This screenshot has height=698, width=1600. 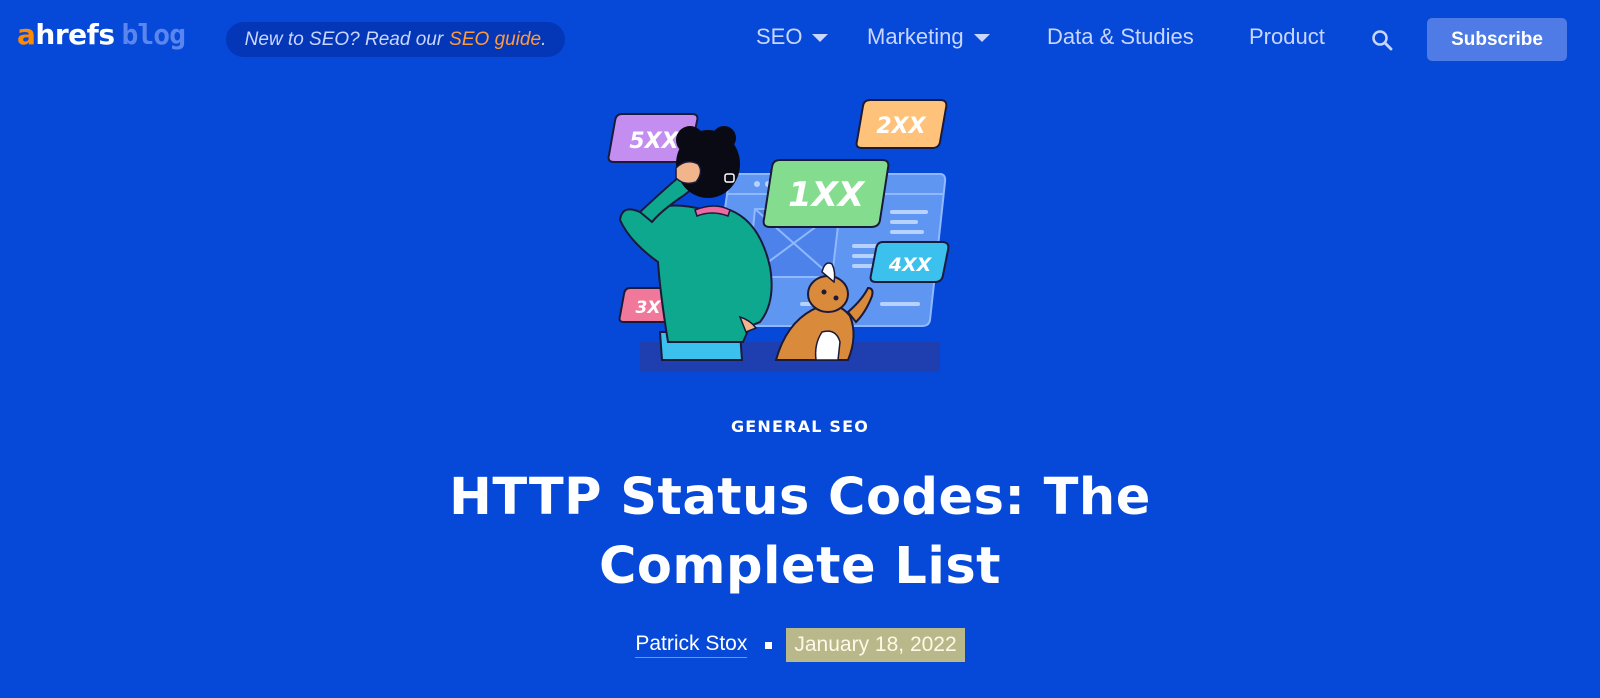 What do you see at coordinates (544, 39) in the screenshot?
I see `promo-suffix: .` at bounding box center [544, 39].